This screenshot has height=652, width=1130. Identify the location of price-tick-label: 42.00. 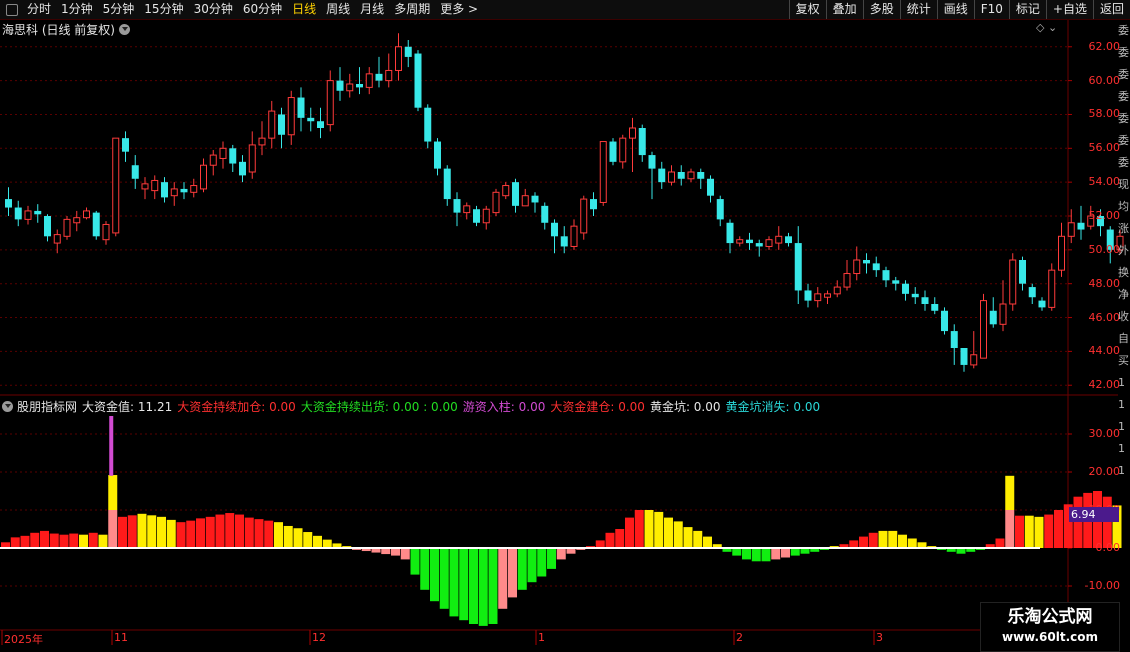
(1104, 385).